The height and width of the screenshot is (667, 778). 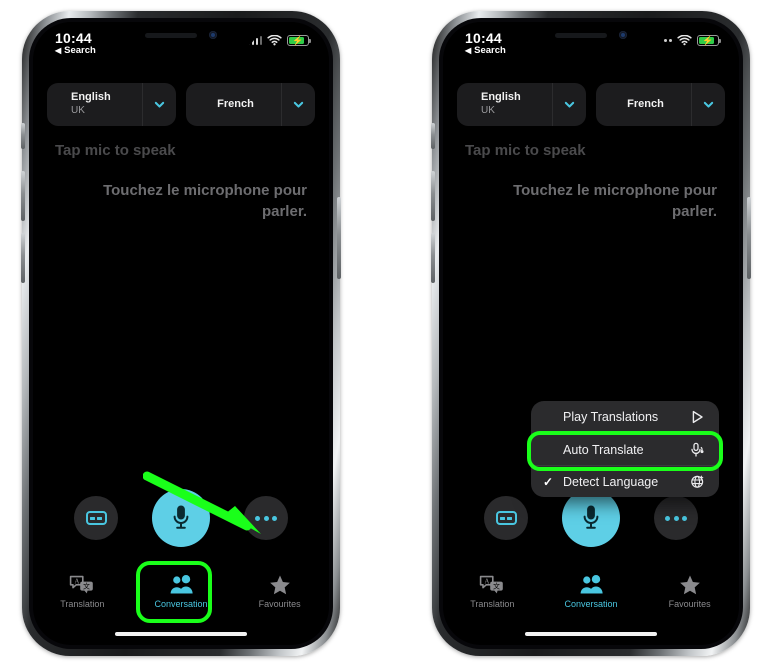 I want to click on target-language-name: French, so click(x=235, y=103).